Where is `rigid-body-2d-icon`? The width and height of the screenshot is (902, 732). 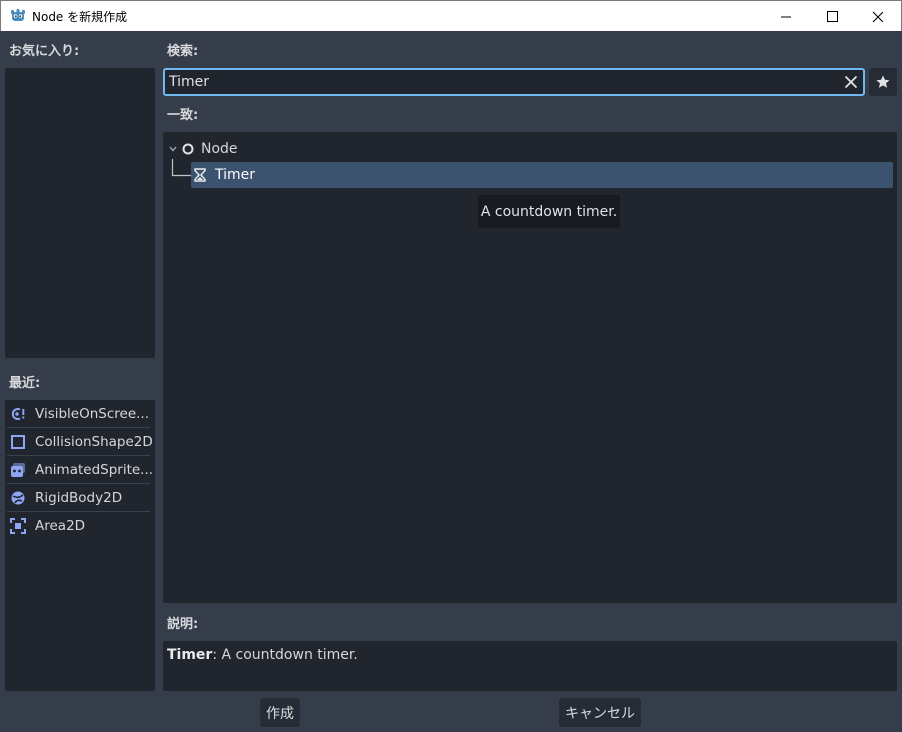 rigid-body-2d-icon is located at coordinates (18, 498).